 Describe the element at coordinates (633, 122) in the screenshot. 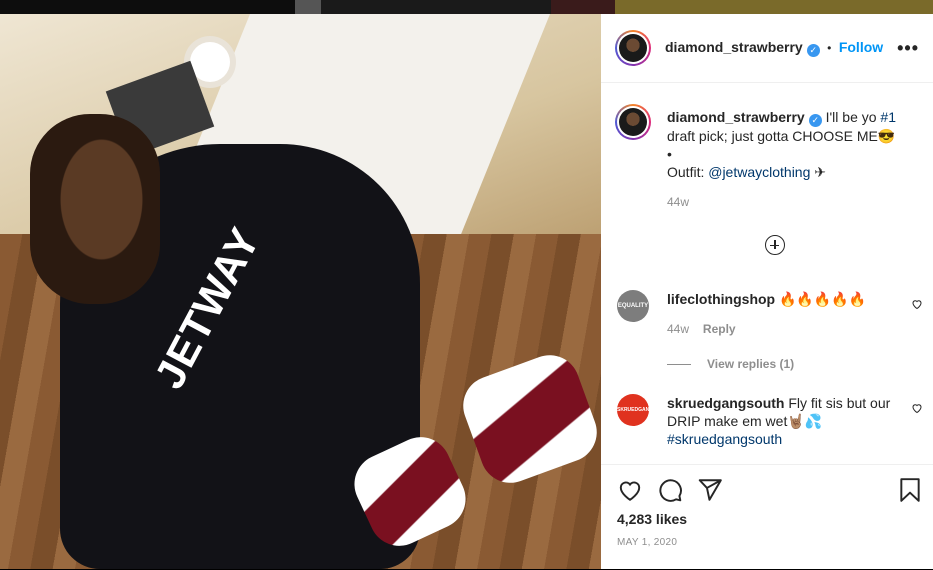

I see `caption-author-avatar` at that location.